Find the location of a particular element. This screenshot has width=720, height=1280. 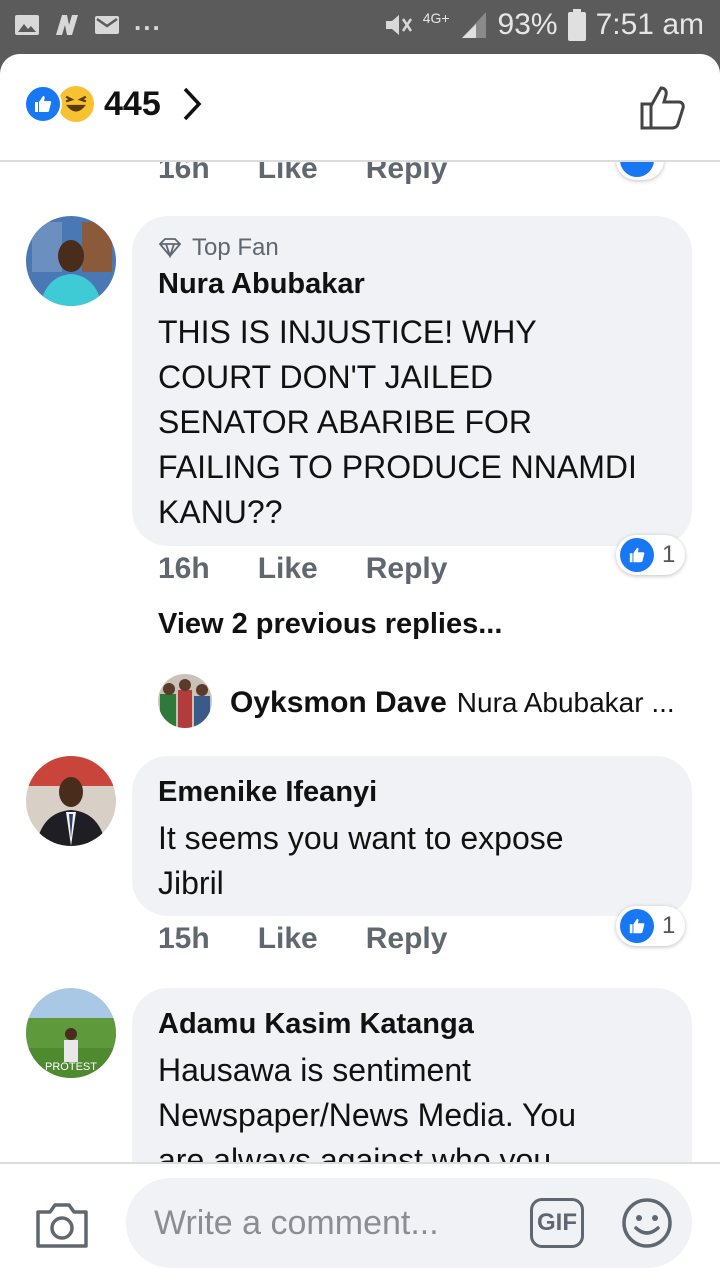

comment-line: FAILING TO PRODUCE NNAMDI is located at coordinates (397, 467).